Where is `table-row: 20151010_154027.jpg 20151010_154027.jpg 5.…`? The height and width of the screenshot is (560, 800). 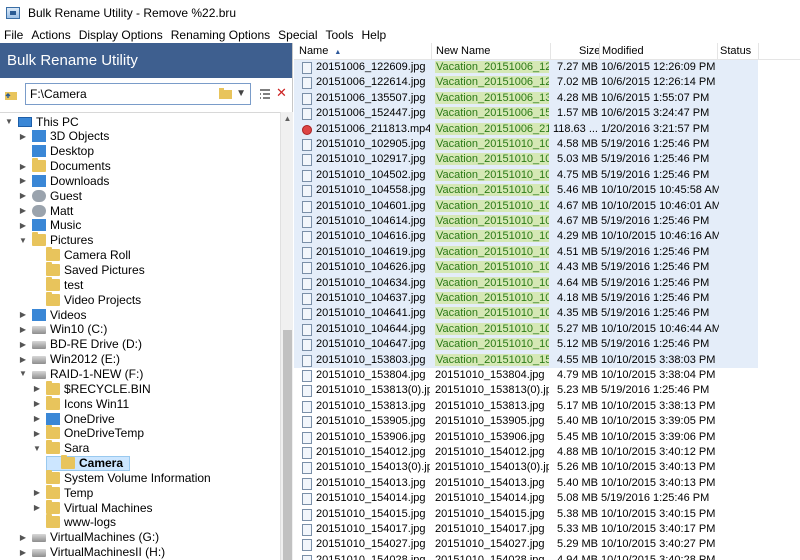
table-row: 20151010_154027.jpg 20151010_154027.jpg 5.… is located at coordinates (526, 544).